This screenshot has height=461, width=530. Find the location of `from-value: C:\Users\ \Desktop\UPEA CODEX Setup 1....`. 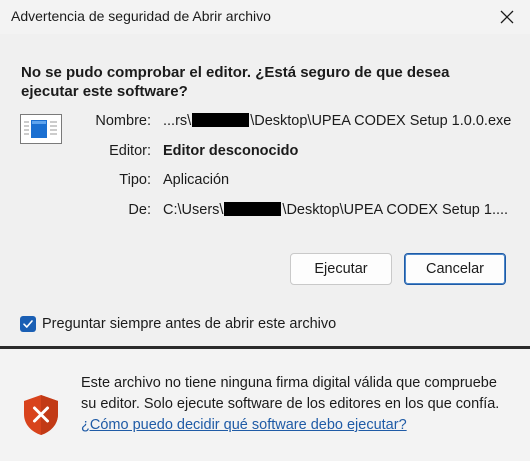

from-value: C:\Users\ \Desktop\UPEA CODEX Setup 1.... is located at coordinates (335, 210).